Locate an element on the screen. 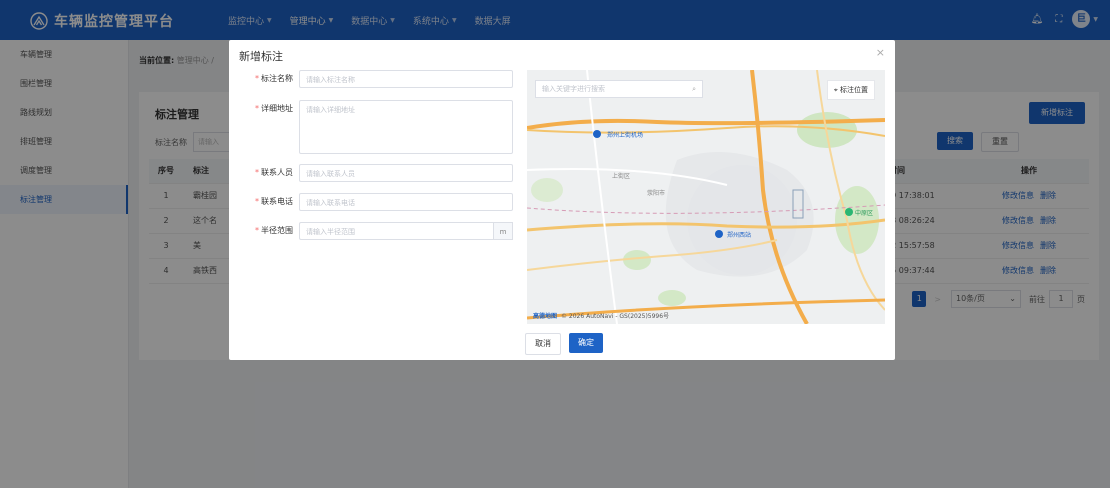 The image size is (1110, 488). search-icon: ⌕ is located at coordinates (694, 89).